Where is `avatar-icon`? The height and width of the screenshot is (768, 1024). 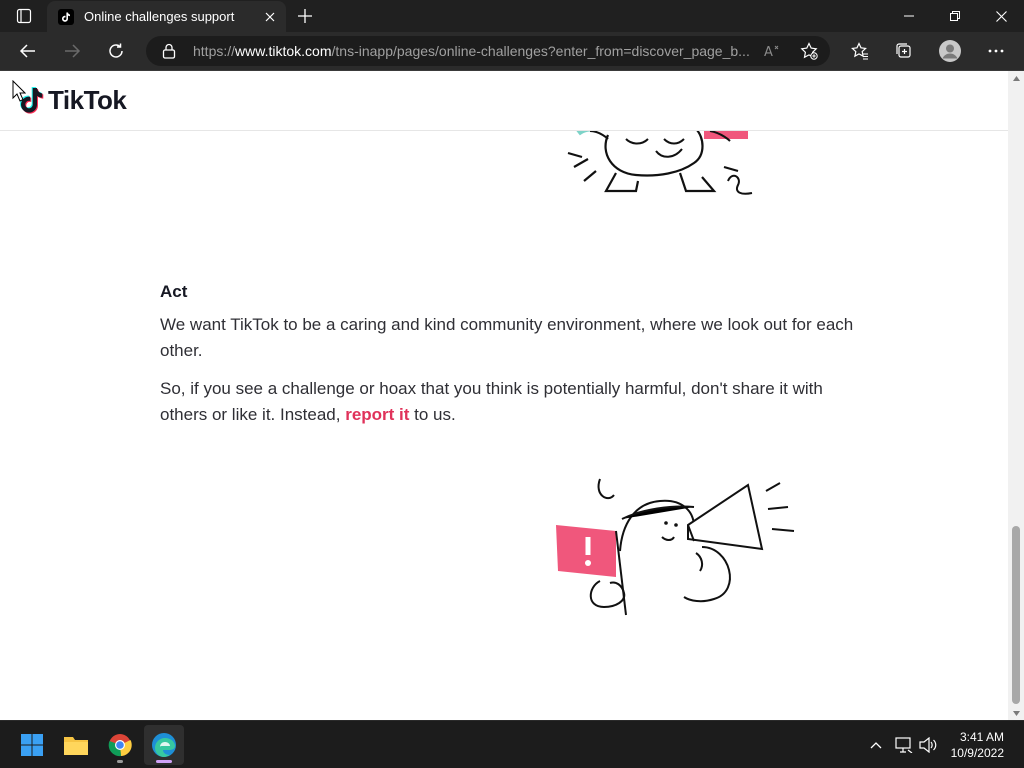
avatar-icon is located at coordinates (950, 51).